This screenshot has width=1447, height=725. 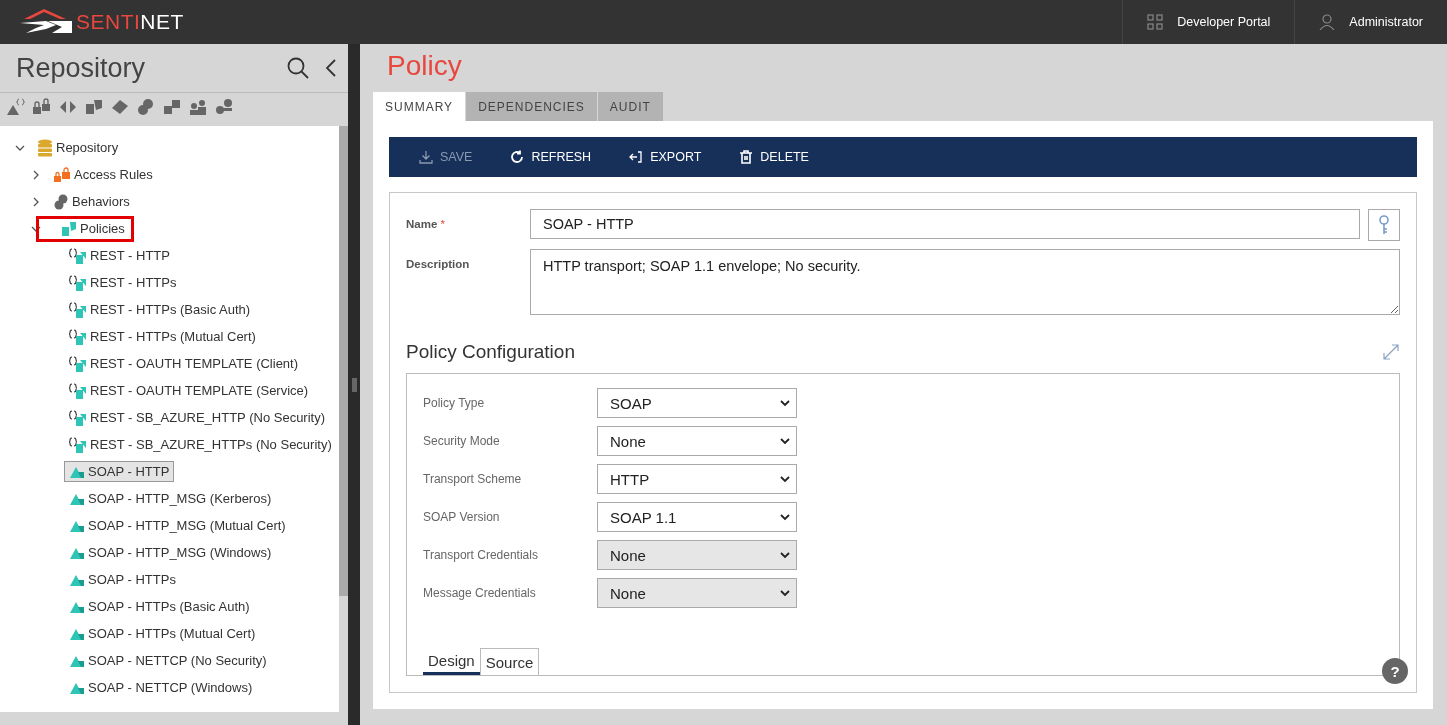 I want to click on tab: DEPENDENCIES, so click(x=531, y=106).